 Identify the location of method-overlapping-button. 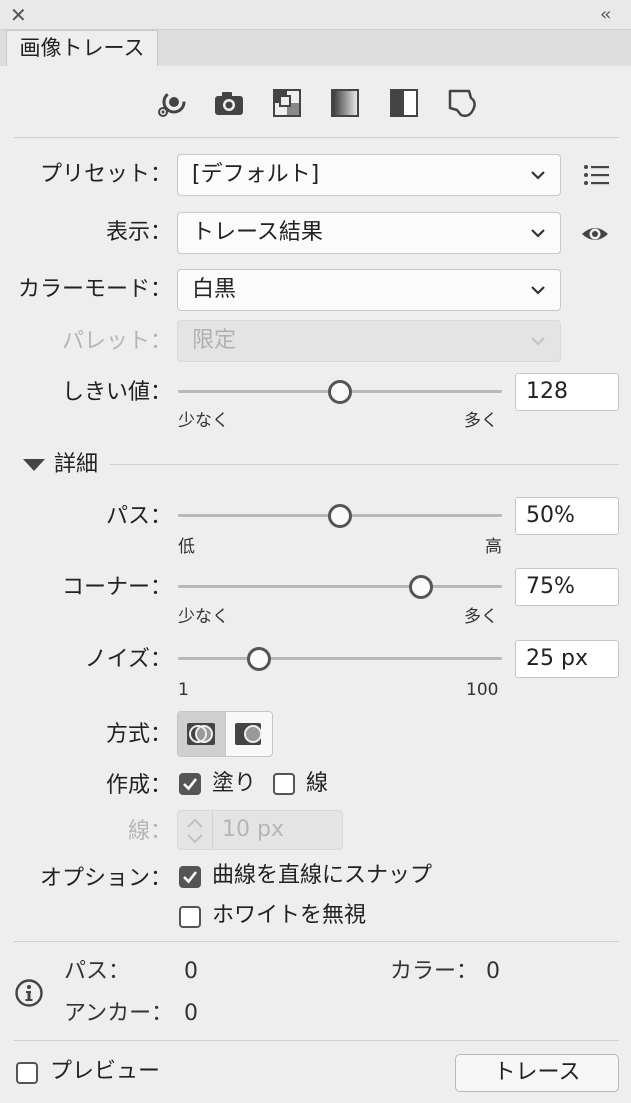
(249, 734).